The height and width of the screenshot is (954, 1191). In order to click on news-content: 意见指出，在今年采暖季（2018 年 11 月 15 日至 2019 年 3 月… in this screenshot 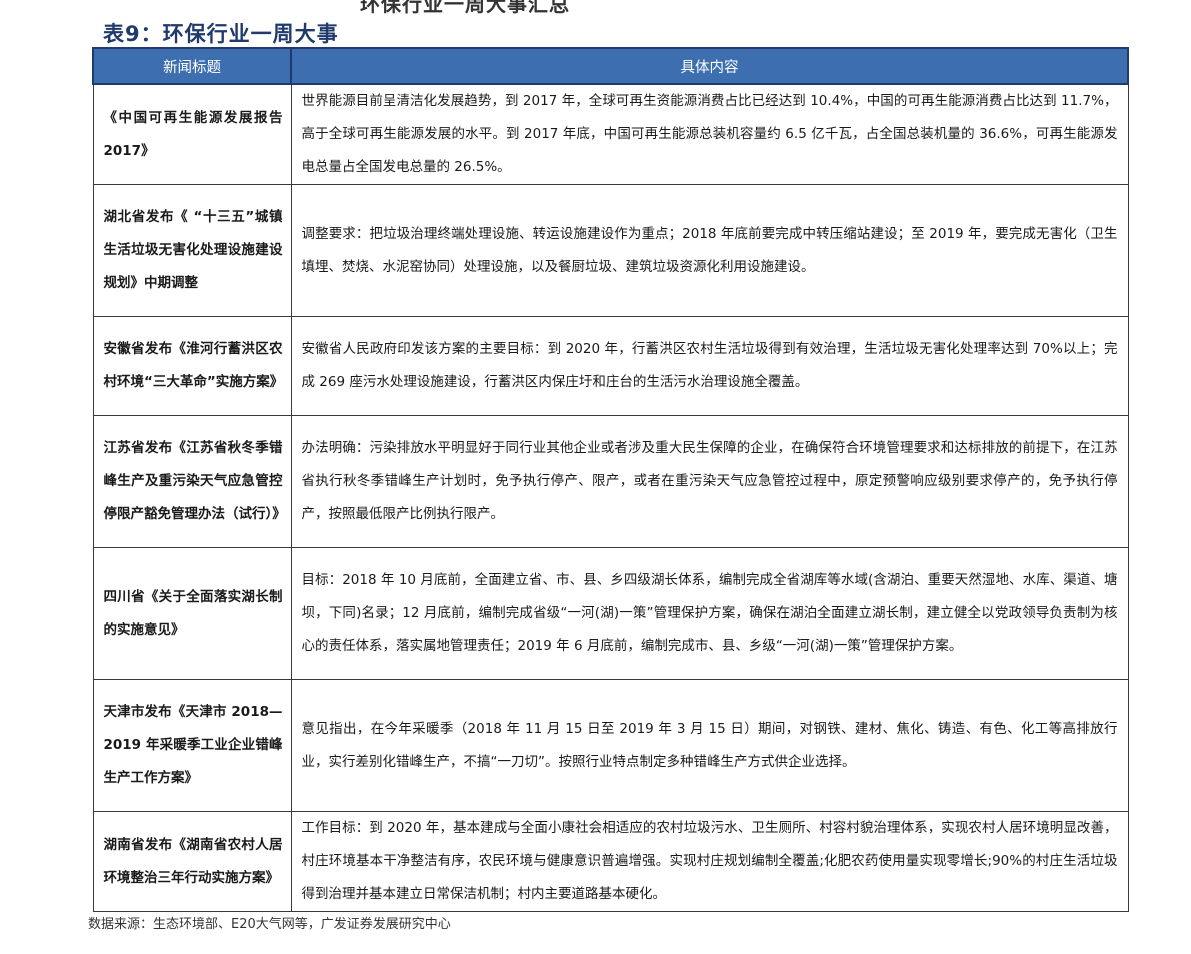, I will do `click(709, 745)`.